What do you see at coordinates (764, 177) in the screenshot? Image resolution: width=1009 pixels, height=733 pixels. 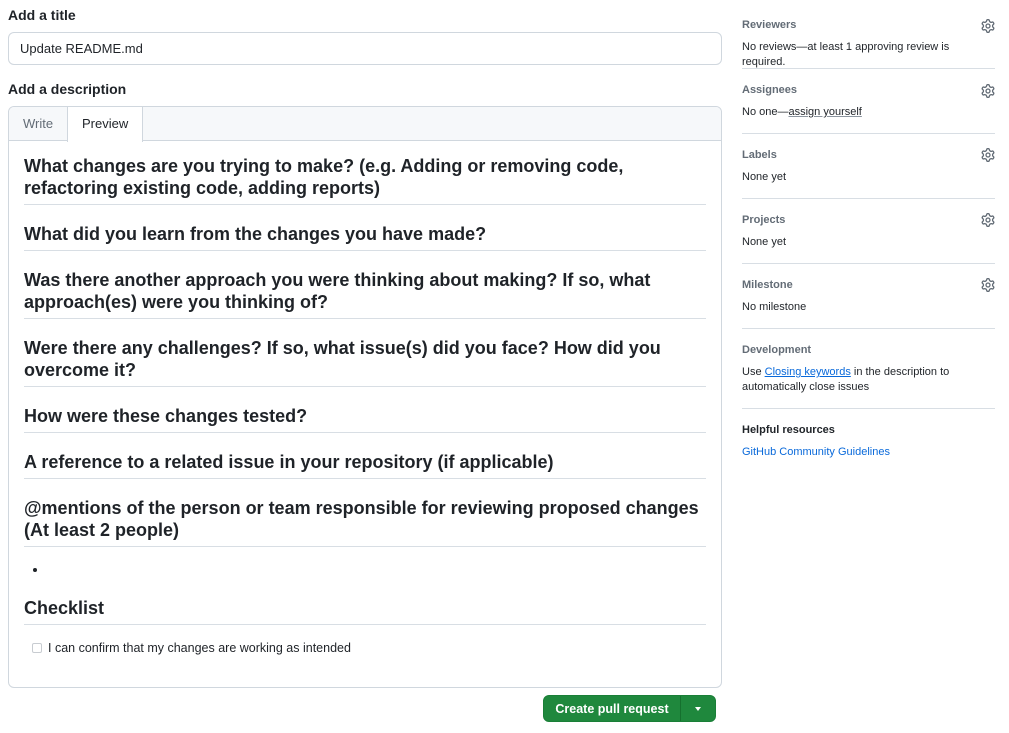 I see `sidebar-value-labels: None yet` at bounding box center [764, 177].